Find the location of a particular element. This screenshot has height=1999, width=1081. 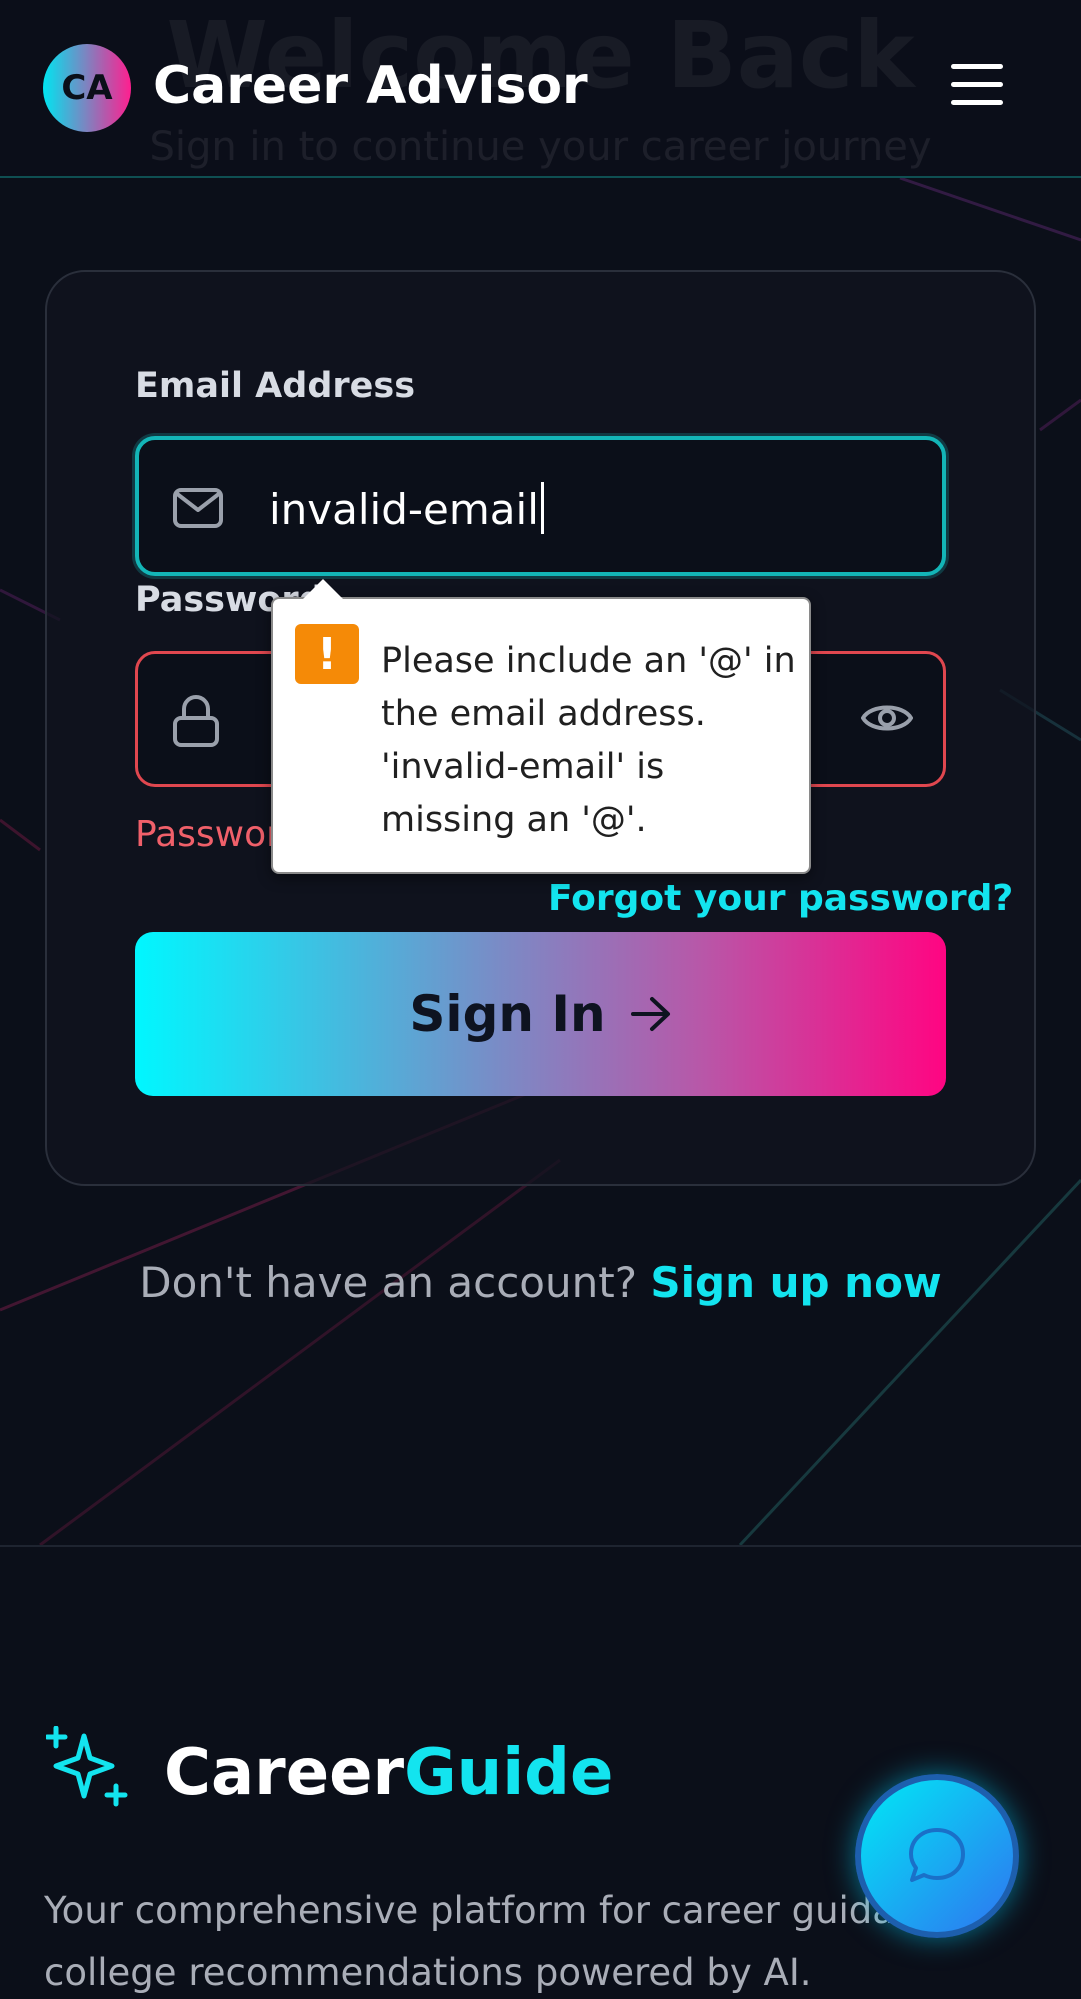

signup-prompt: Don't have an account? Sign up now is located at coordinates (540, 1282).